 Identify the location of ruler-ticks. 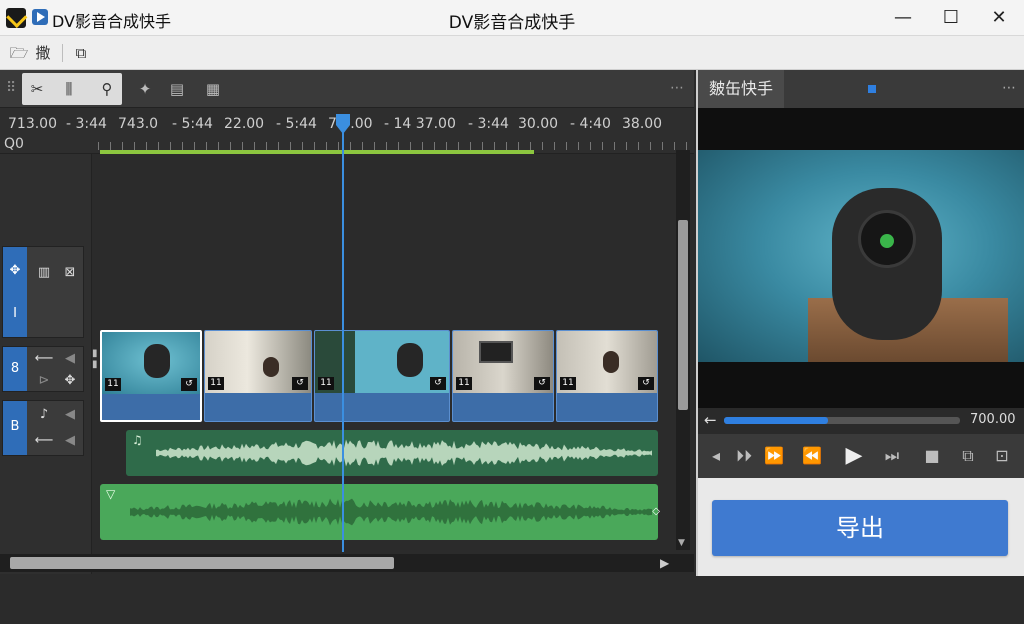
(395, 146).